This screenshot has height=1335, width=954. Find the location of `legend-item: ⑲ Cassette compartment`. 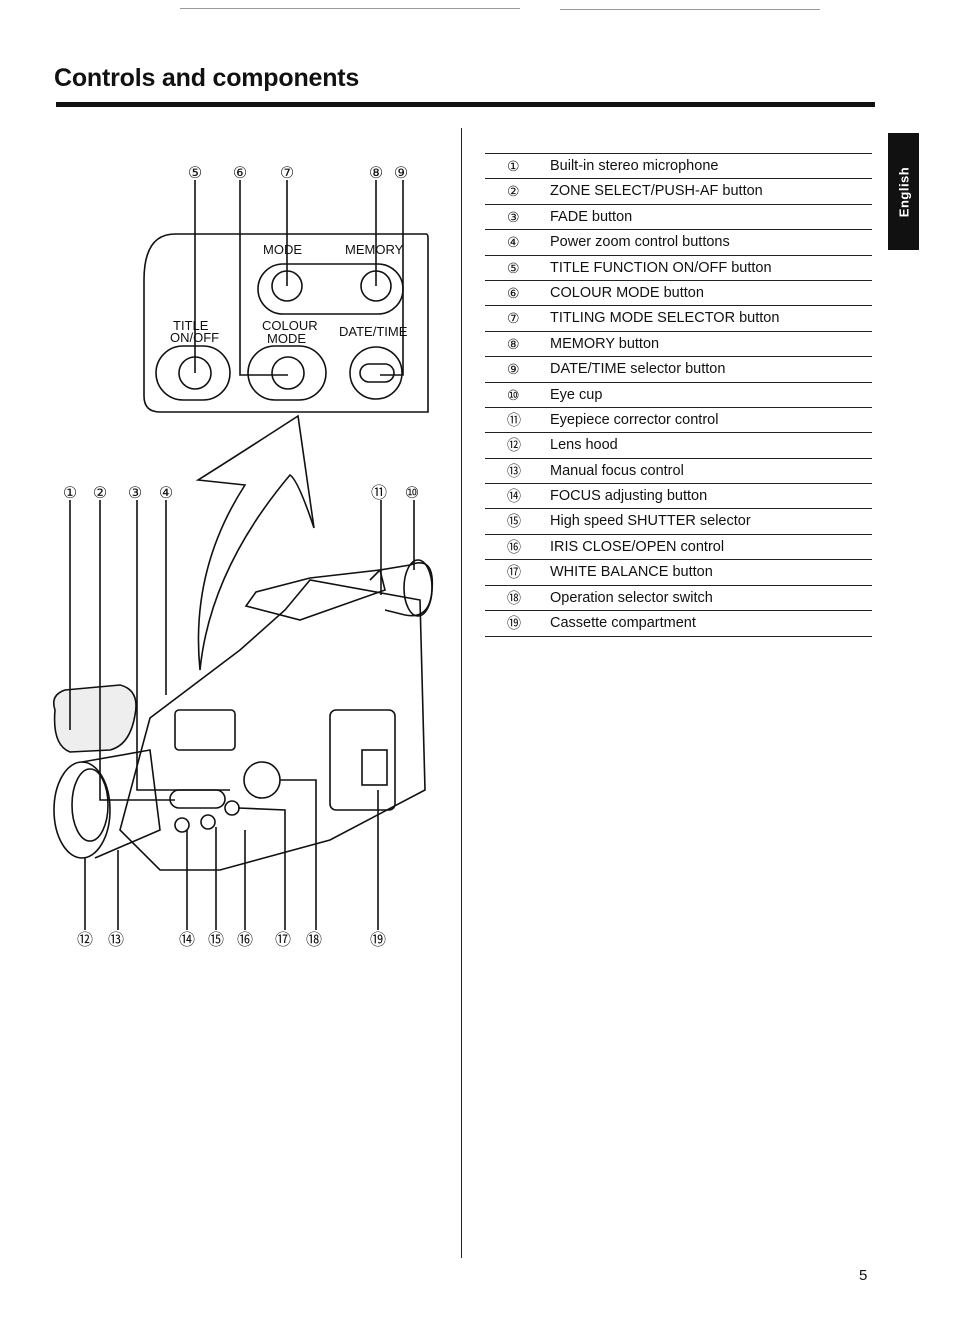

legend-item: ⑲ Cassette compartment is located at coordinates (678, 623).